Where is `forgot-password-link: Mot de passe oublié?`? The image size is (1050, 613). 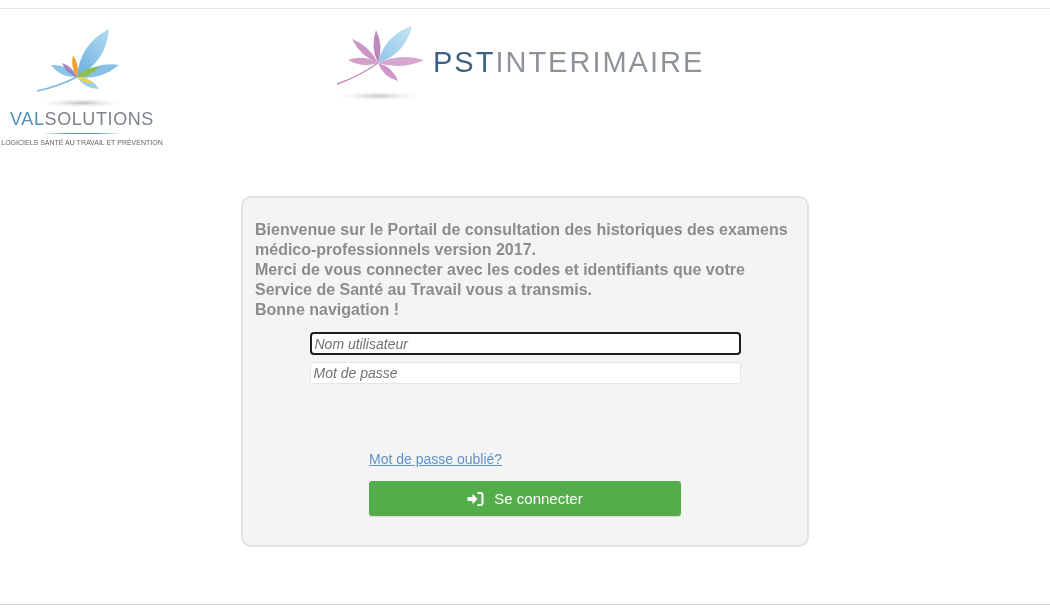
forgot-password-link: Mot de passe oublié? is located at coordinates (436, 459).